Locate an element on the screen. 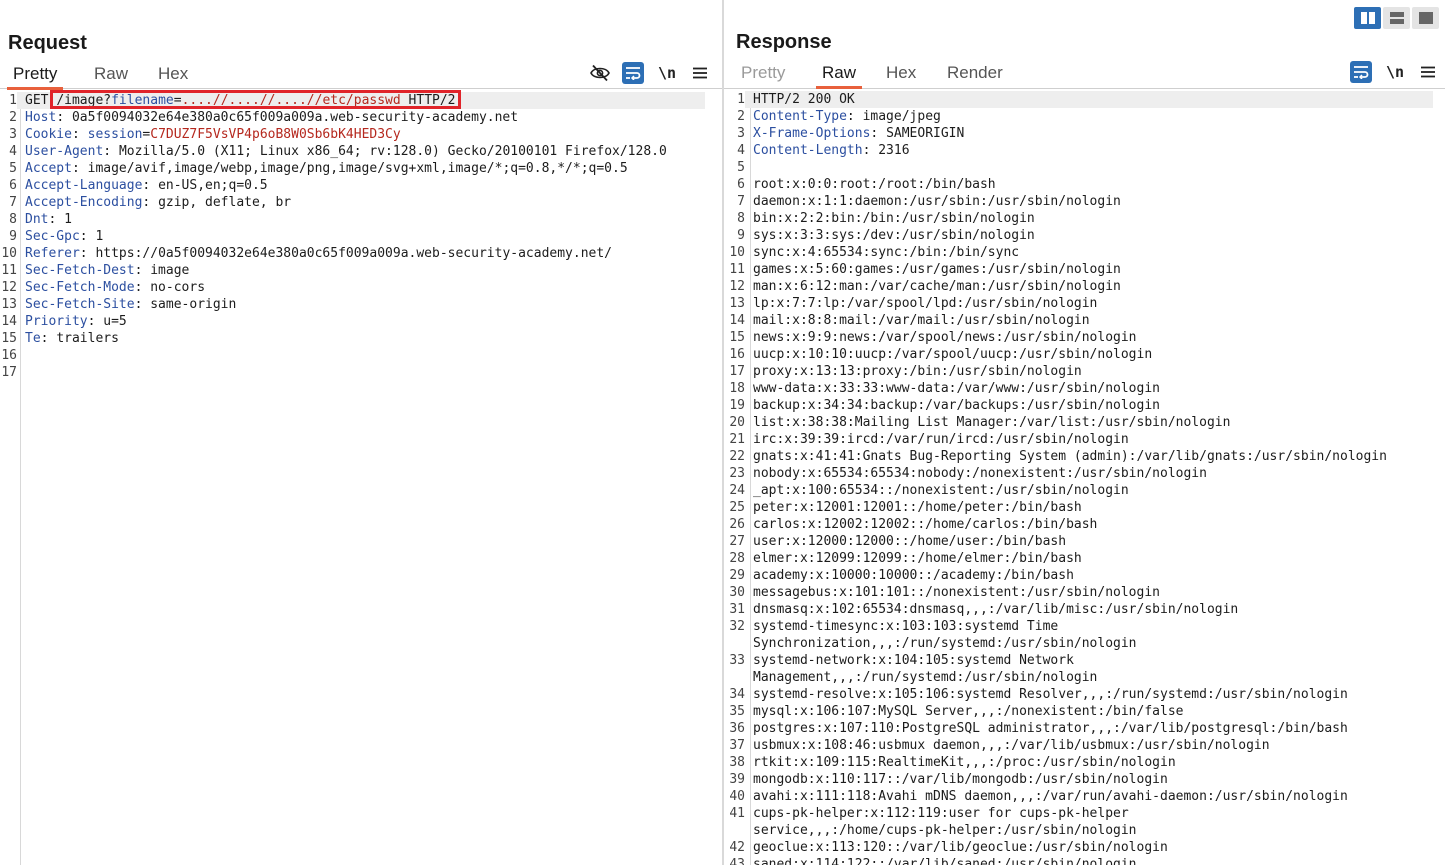 The height and width of the screenshot is (865, 1445). line-number: 43 is located at coordinates (737, 861).